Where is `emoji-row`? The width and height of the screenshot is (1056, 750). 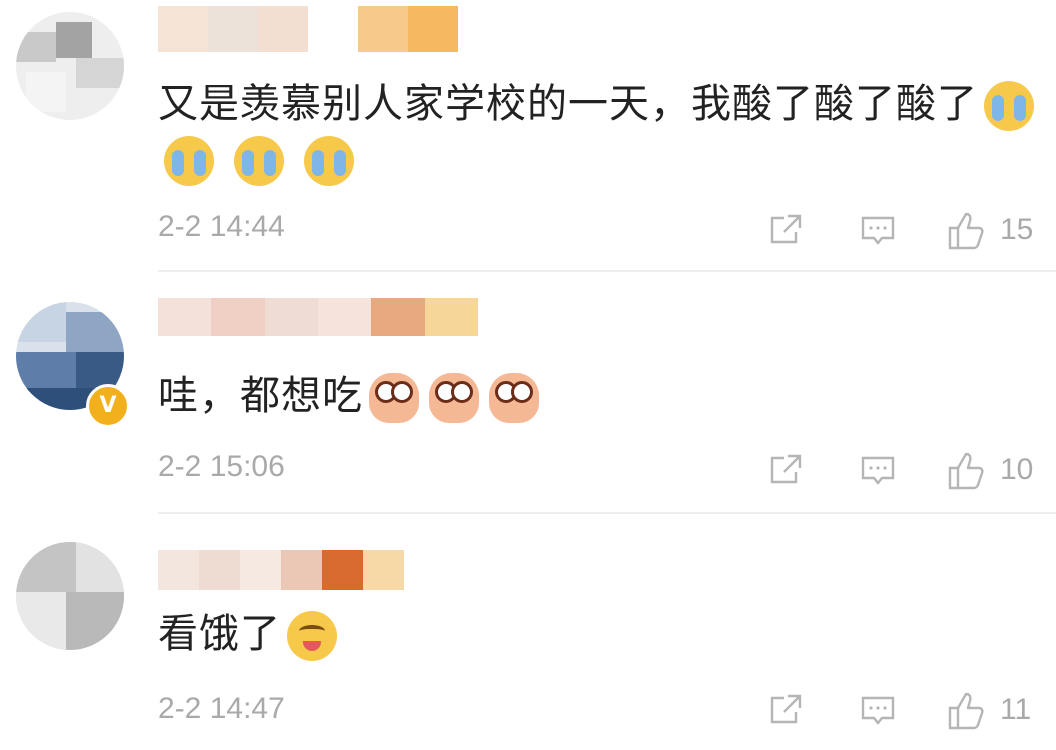
emoji-row is located at coordinates (256, 161).